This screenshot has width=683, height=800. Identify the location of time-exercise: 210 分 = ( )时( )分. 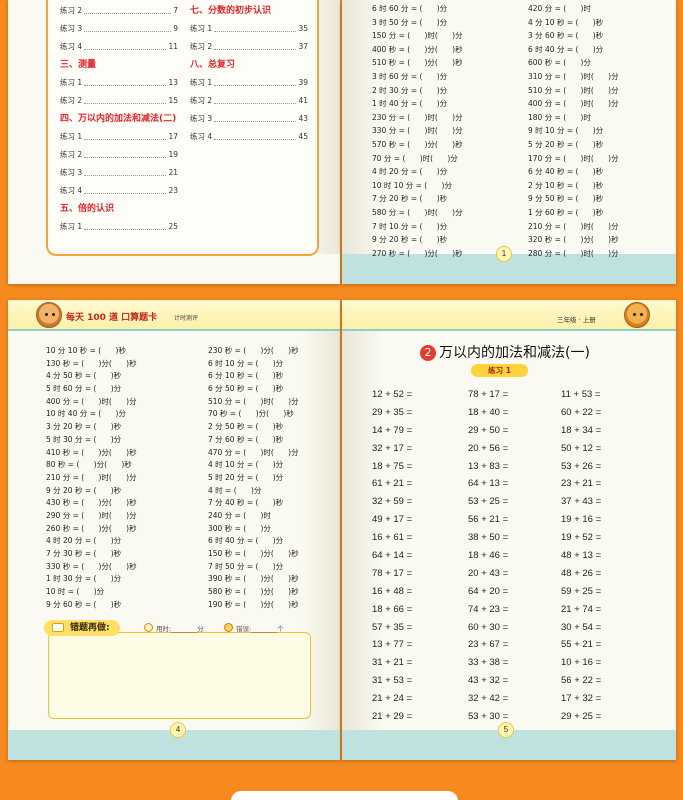
(573, 226).